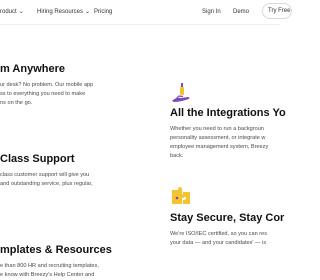 The width and height of the screenshot is (320, 280). What do you see at coordinates (49, 266) in the screenshot?
I see `feature-text-line: e than 800 HR and recruiting templates,` at bounding box center [49, 266].